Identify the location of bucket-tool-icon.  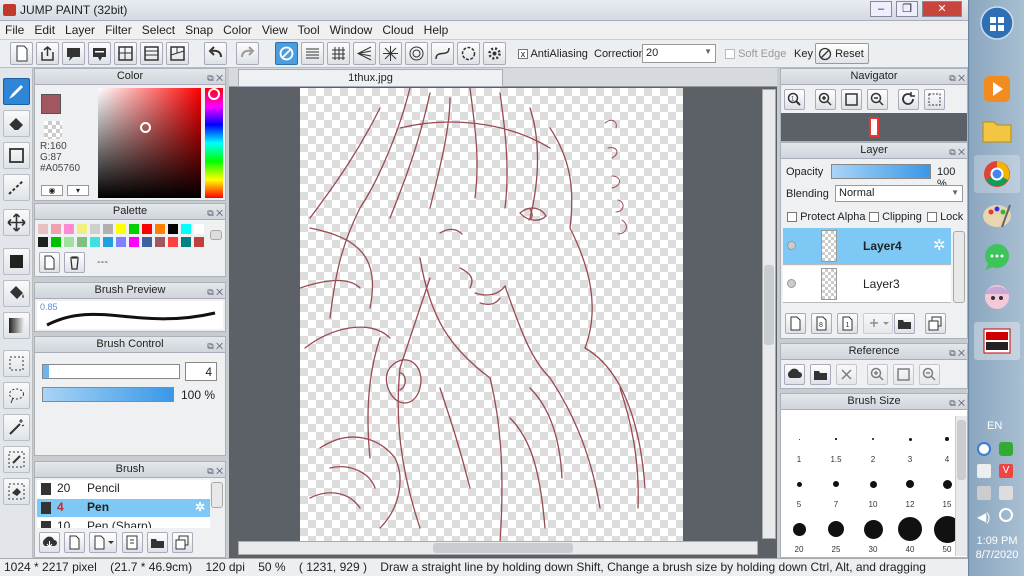
(16, 293).